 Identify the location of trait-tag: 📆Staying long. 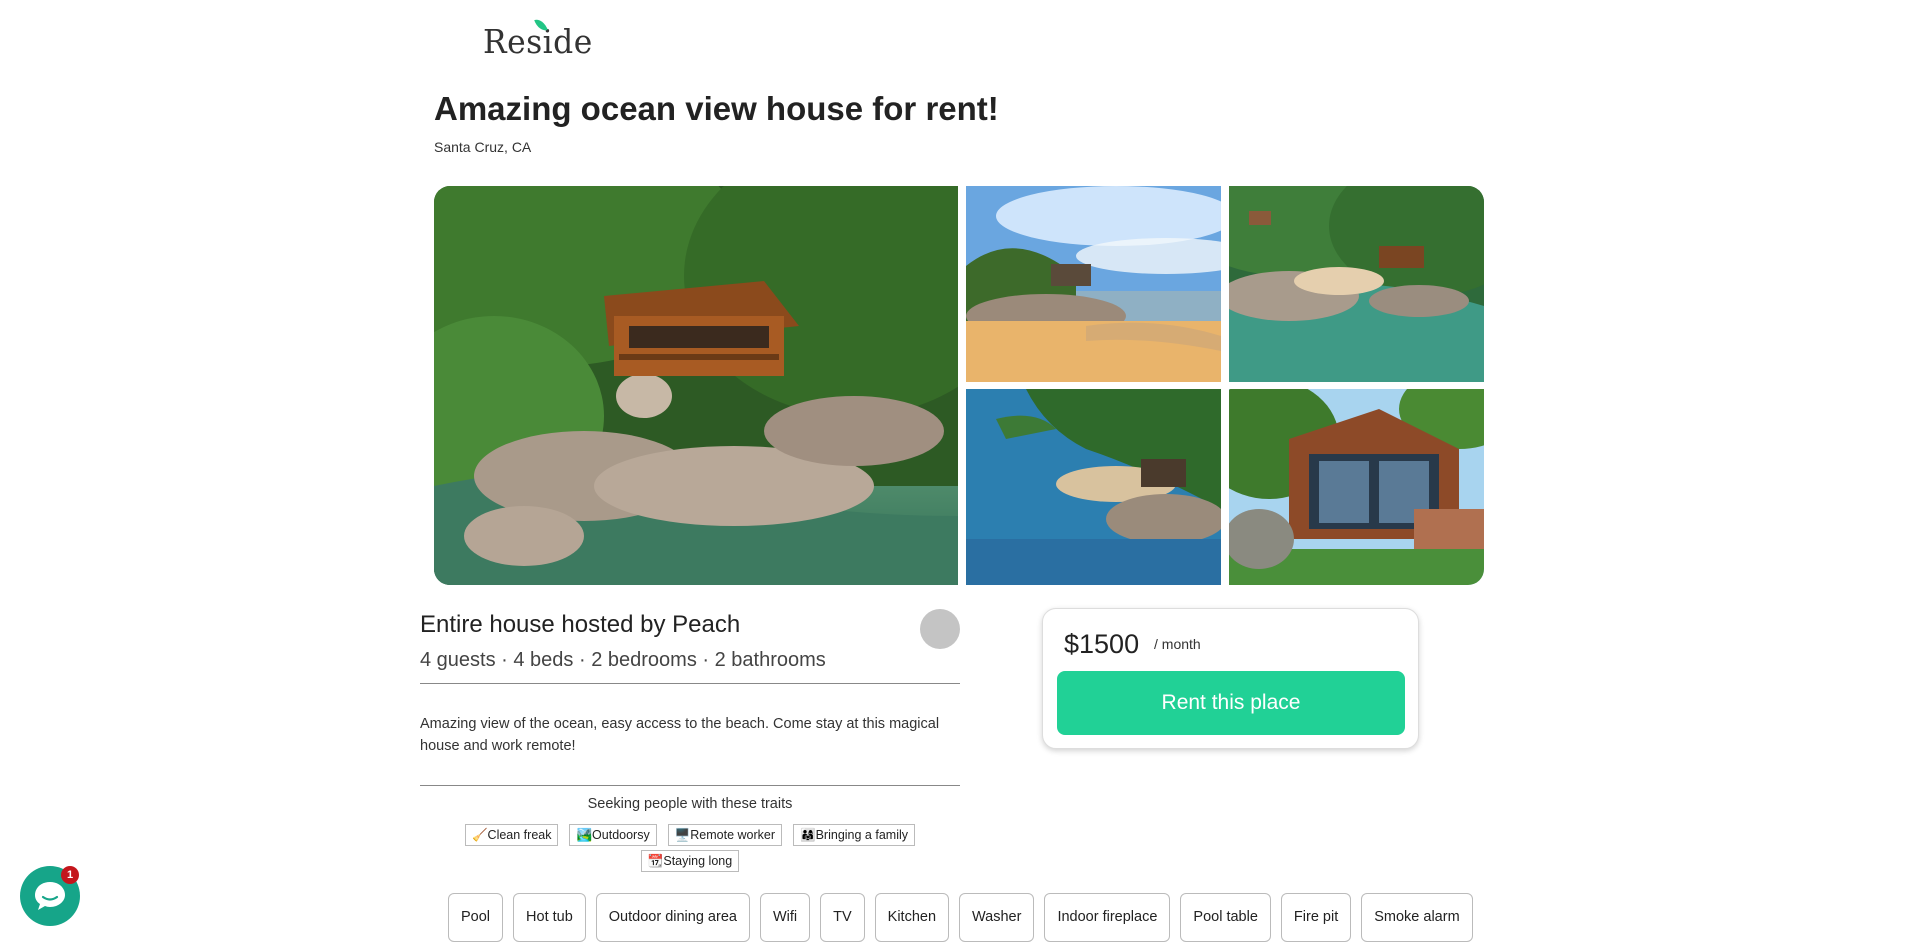
(690, 861).